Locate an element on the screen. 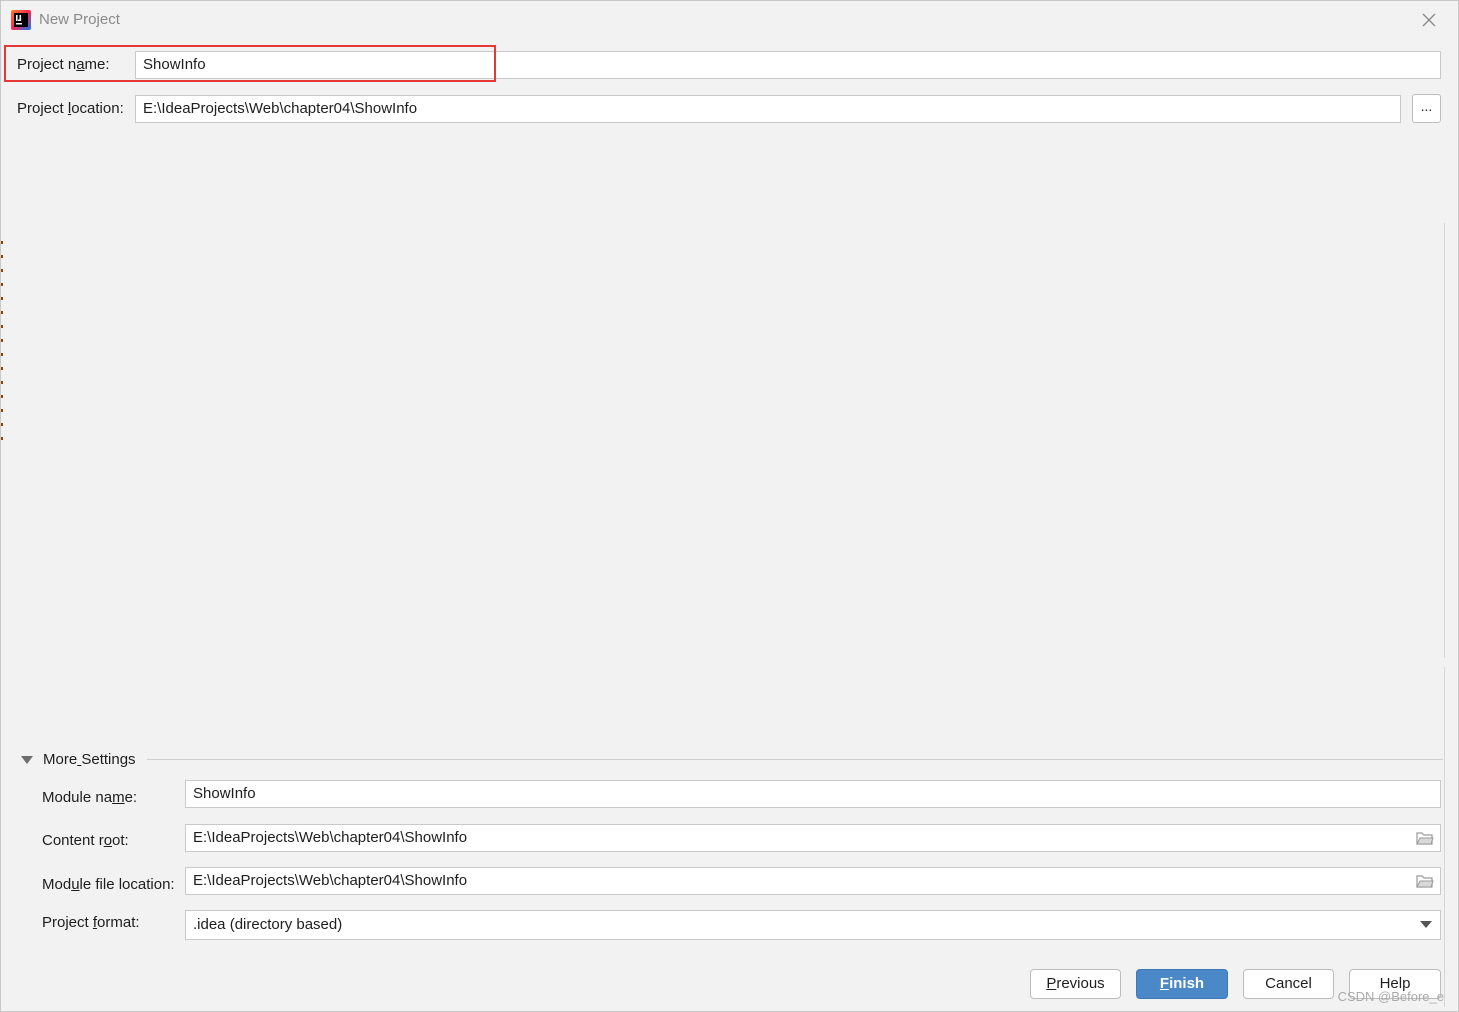 This screenshot has height=1012, width=1459. triangle-down-icon is located at coordinates (27, 760).